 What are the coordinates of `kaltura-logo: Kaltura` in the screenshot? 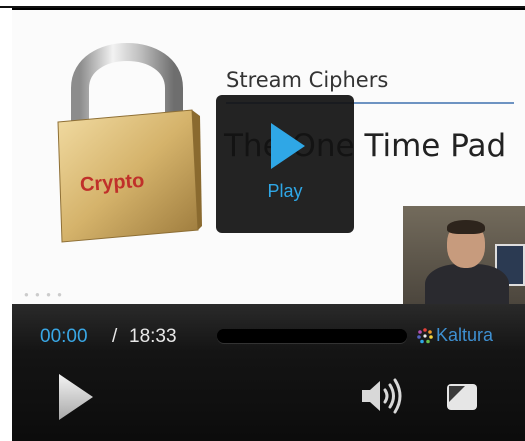 It's located at (470, 335).